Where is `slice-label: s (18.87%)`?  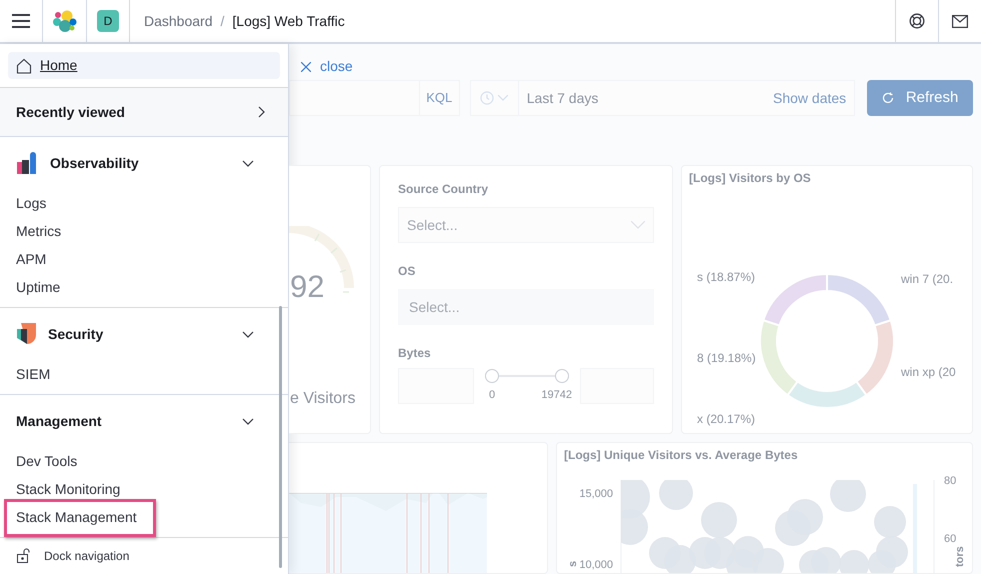
slice-label: s (18.87%) is located at coordinates (726, 277).